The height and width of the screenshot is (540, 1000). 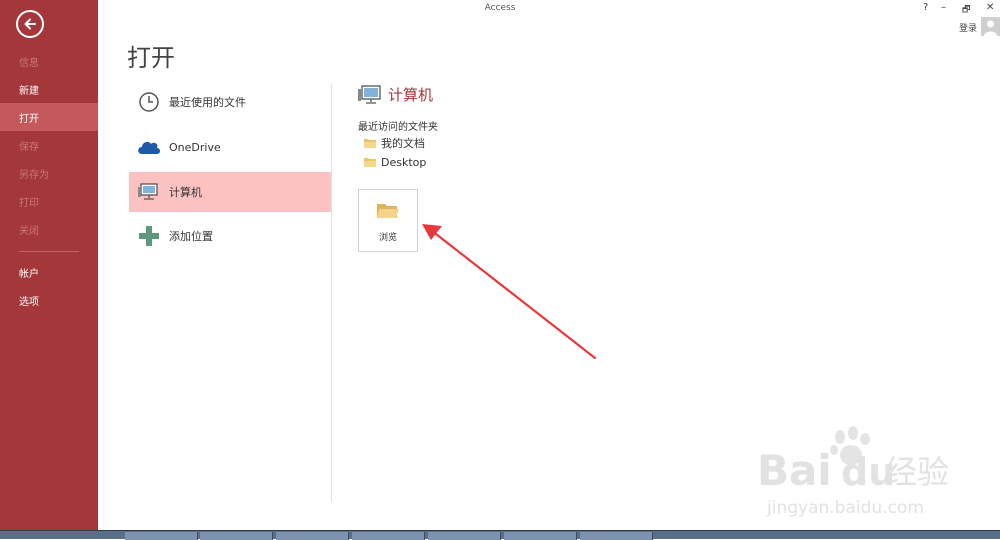 I want to click on nav-print: 打印, so click(x=49, y=201).